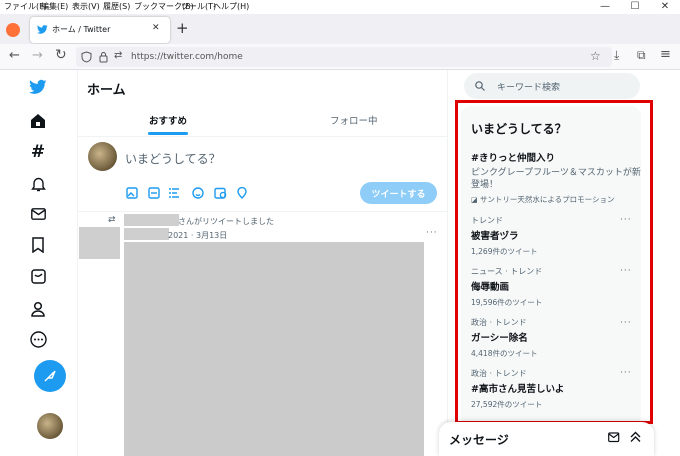 This screenshot has height=456, width=680. Describe the element at coordinates (38, 121) in the screenshot. I see `home-icon` at that location.